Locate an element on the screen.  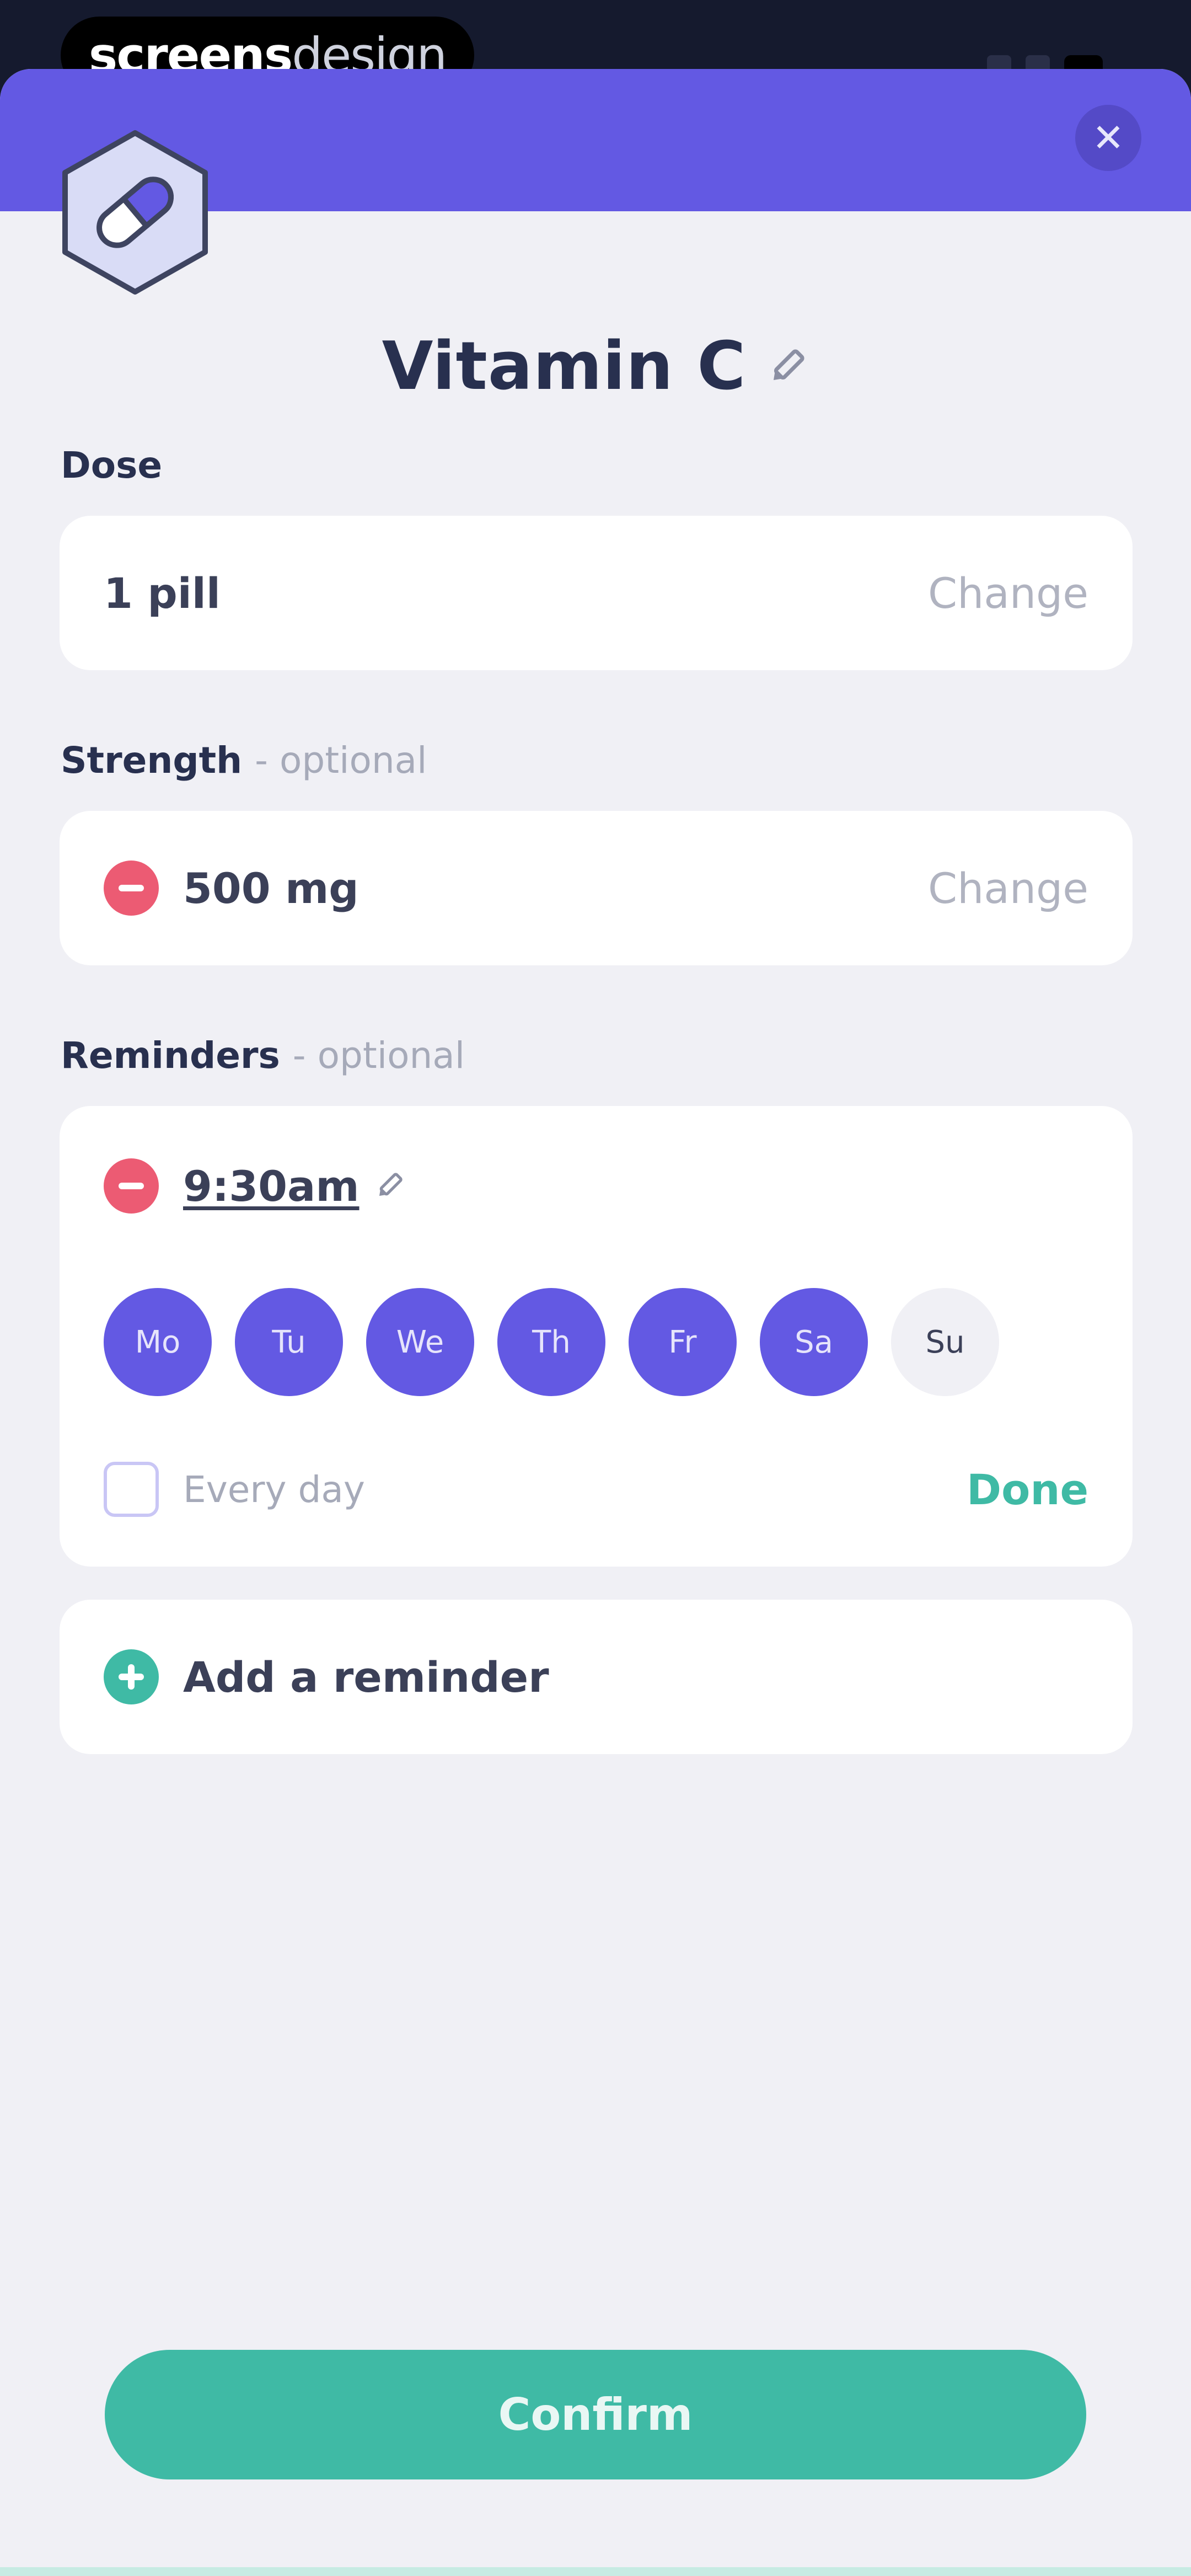
confirm-label: Confirm is located at coordinates (595, 2414).